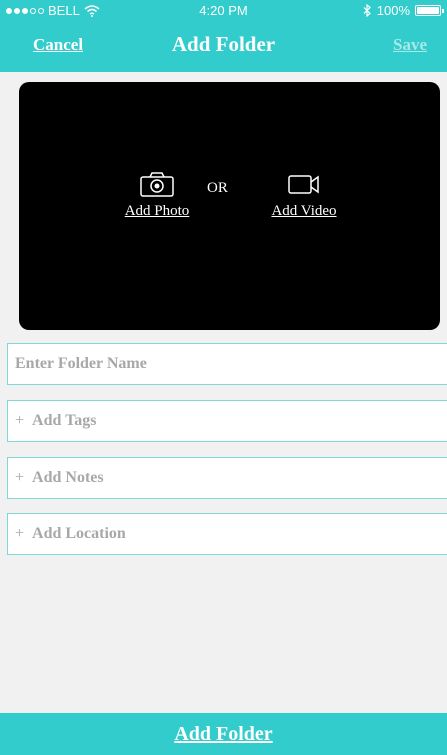 This screenshot has height=755, width=447. I want to click on add-photo-label: Add Photo, so click(157, 211).